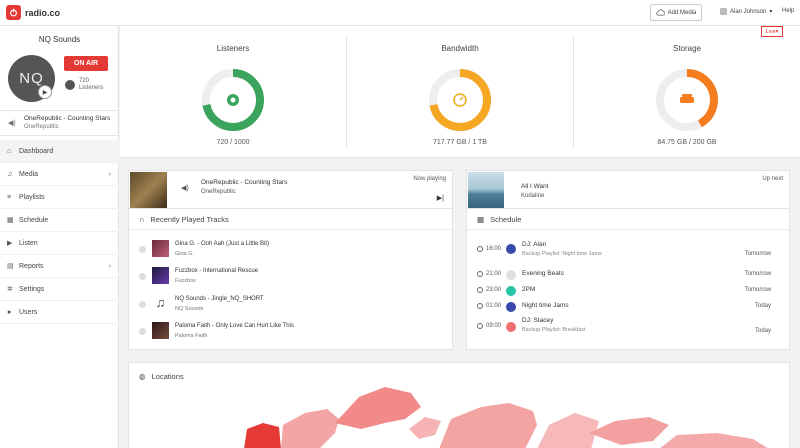  I want to click on storage-stat: Storage 84.75 GB / 200 GB, so click(687, 92).